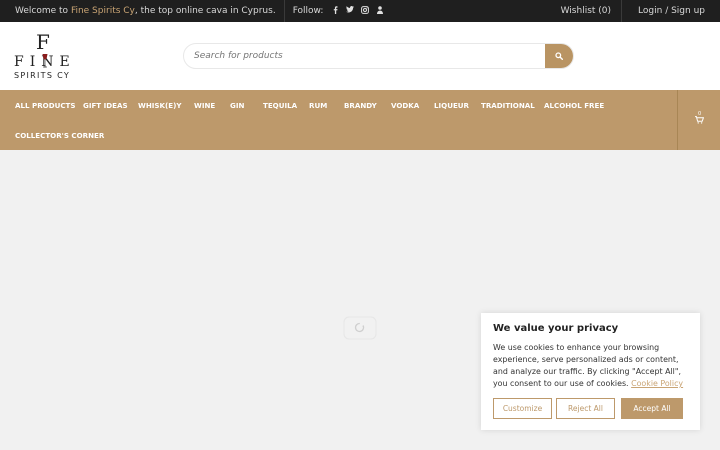 The width and height of the screenshot is (720, 450). I want to click on nav-item-traditional: TRADITIONAL, so click(508, 105).